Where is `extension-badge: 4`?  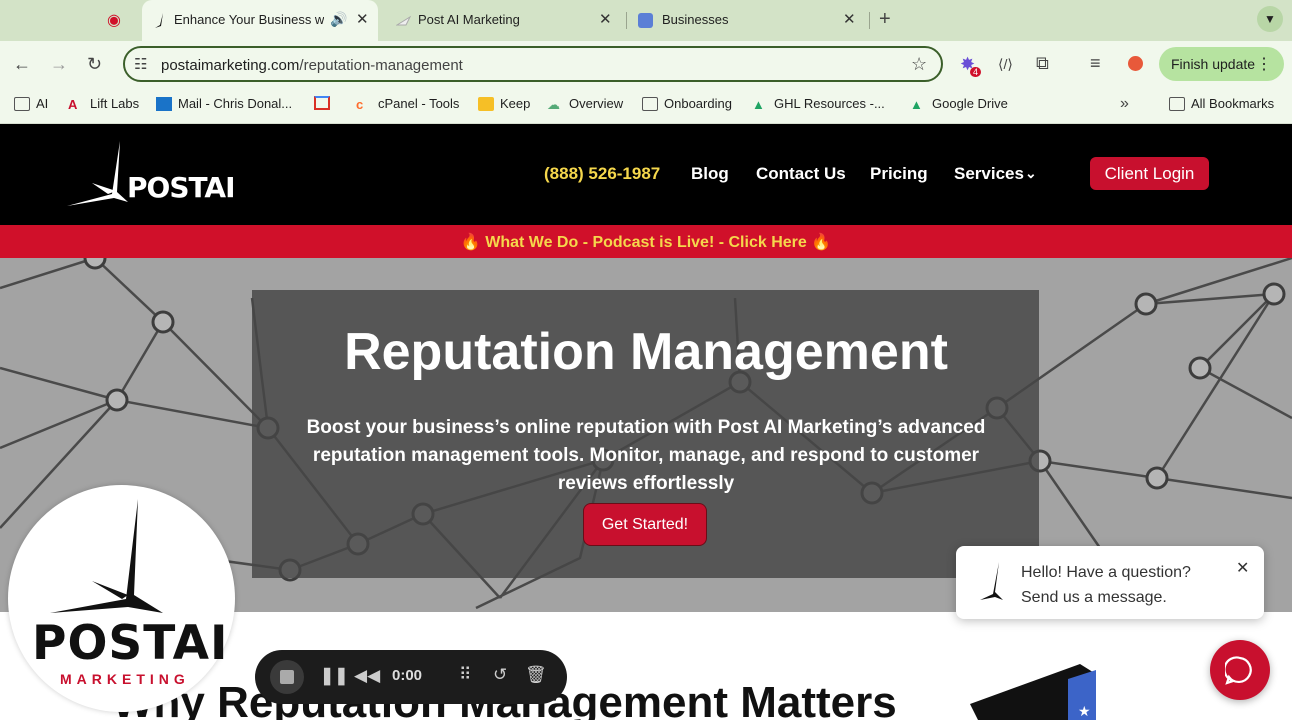 extension-badge: 4 is located at coordinates (976, 72).